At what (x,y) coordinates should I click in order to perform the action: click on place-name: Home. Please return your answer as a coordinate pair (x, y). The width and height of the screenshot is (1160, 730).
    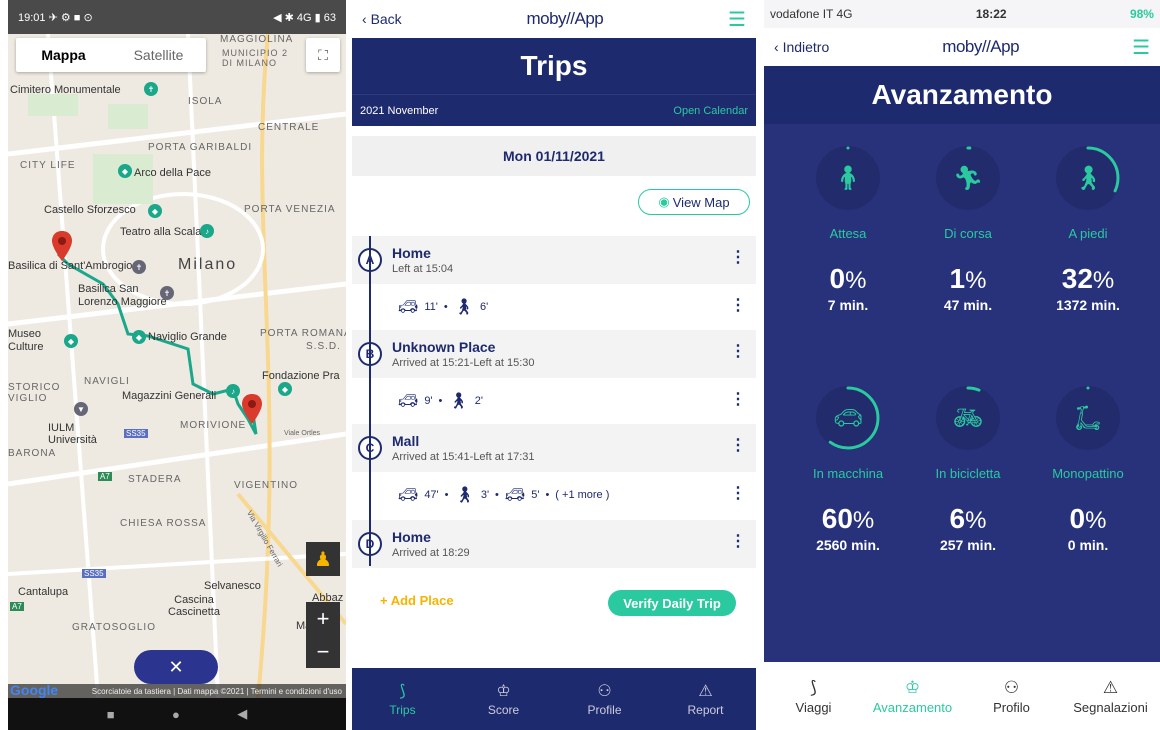
    Looking at the image, I should click on (411, 537).